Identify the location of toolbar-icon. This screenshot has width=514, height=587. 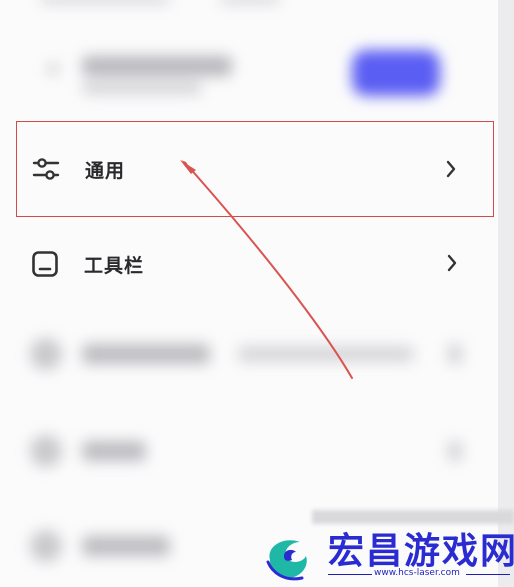
(45, 264).